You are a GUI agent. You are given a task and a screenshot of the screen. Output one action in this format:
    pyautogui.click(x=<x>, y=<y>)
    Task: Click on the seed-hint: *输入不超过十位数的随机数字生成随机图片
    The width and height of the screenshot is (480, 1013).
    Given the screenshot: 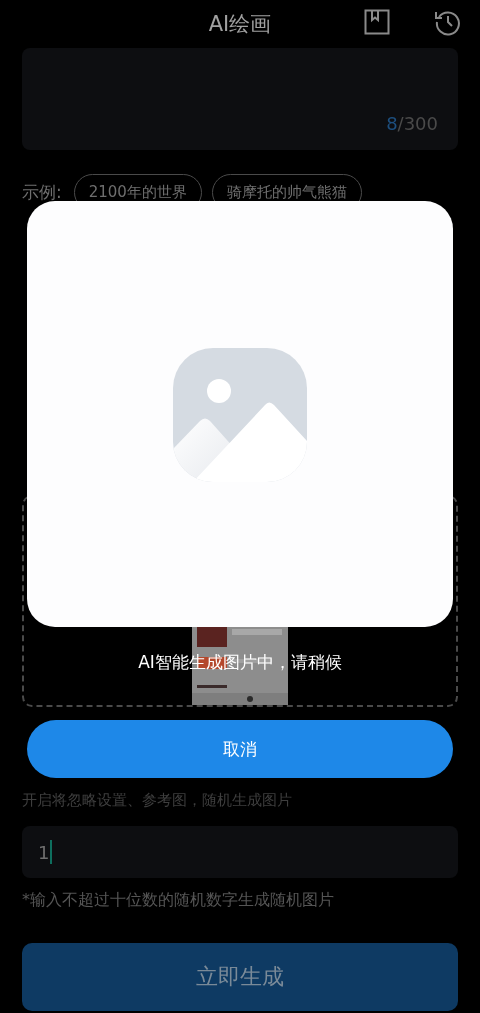 What is the action you would take?
    pyautogui.click(x=178, y=900)
    